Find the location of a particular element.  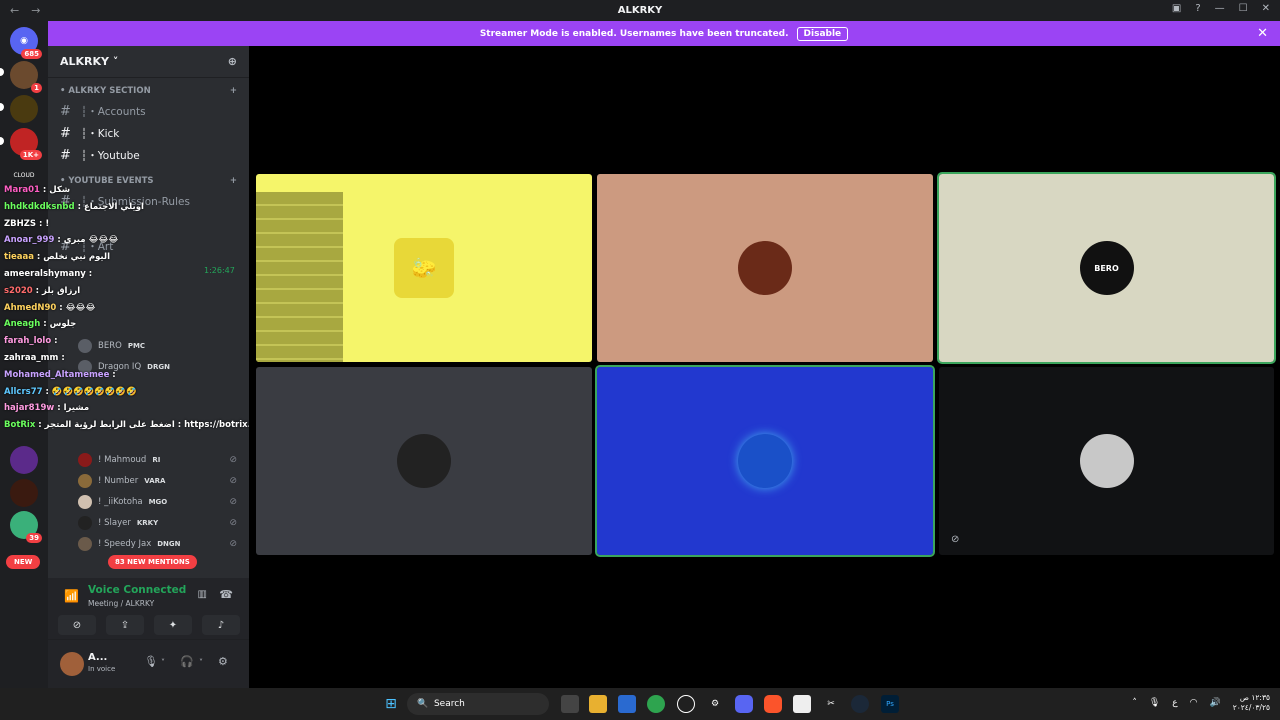

video-tile: ⊘ is located at coordinates (1106, 461).